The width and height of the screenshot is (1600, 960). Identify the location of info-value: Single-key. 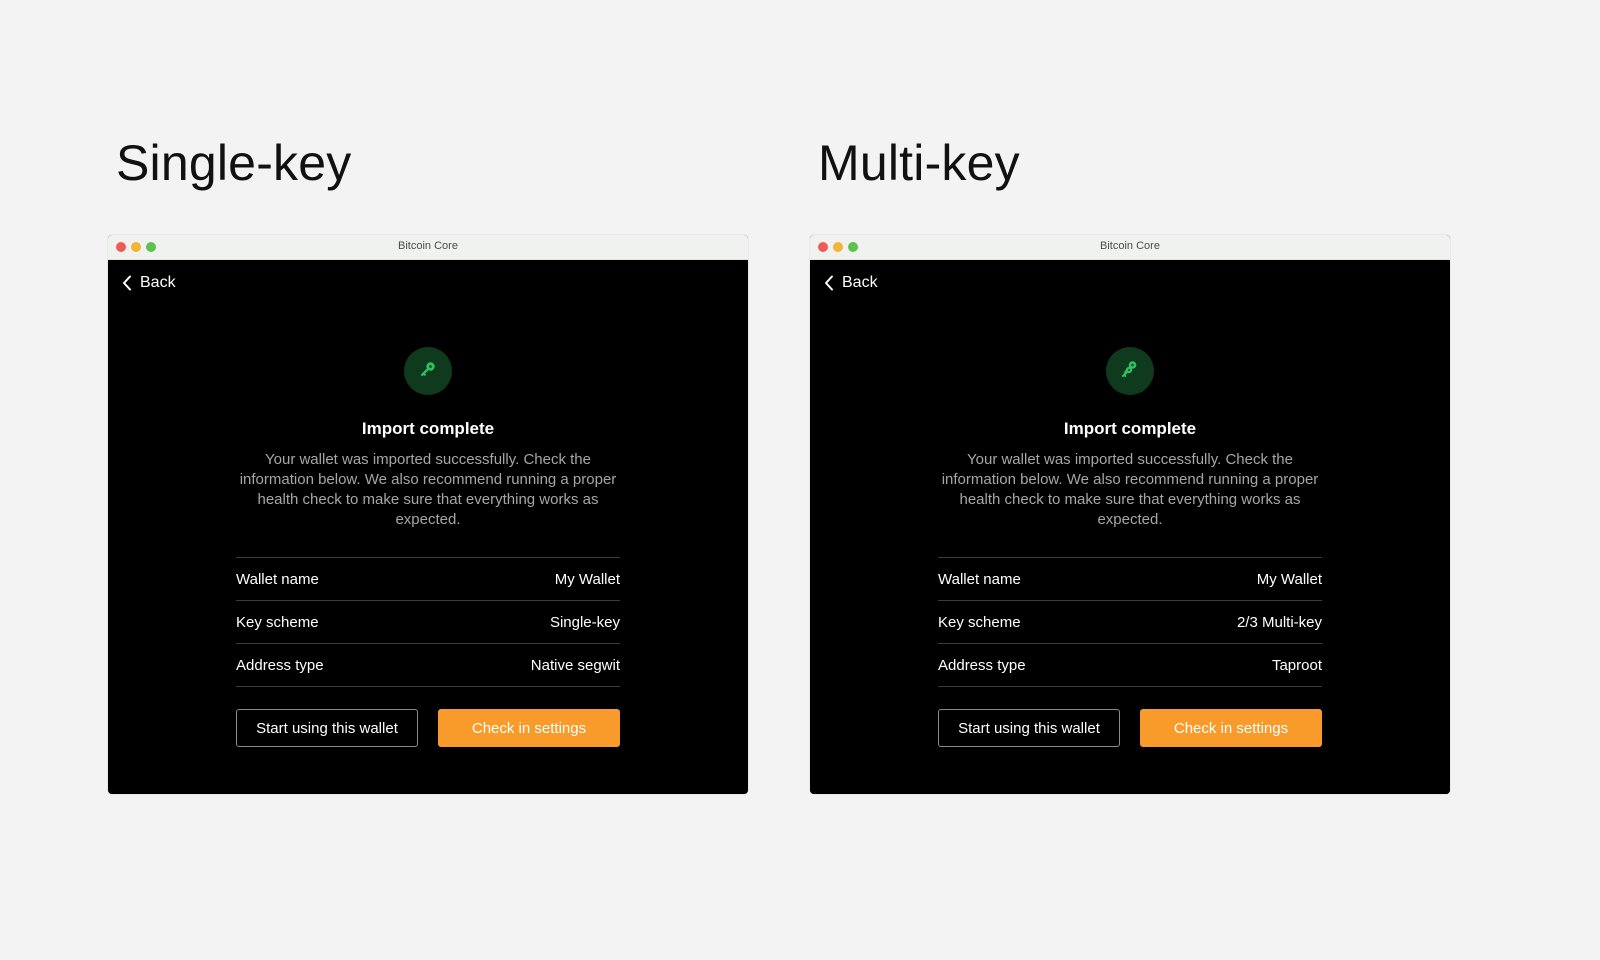
(584, 622).